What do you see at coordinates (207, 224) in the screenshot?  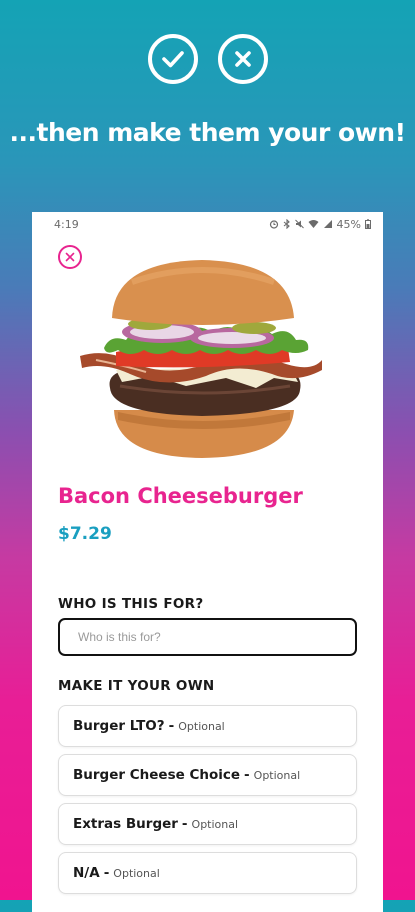 I see `status-bar: 4:19 45%` at bounding box center [207, 224].